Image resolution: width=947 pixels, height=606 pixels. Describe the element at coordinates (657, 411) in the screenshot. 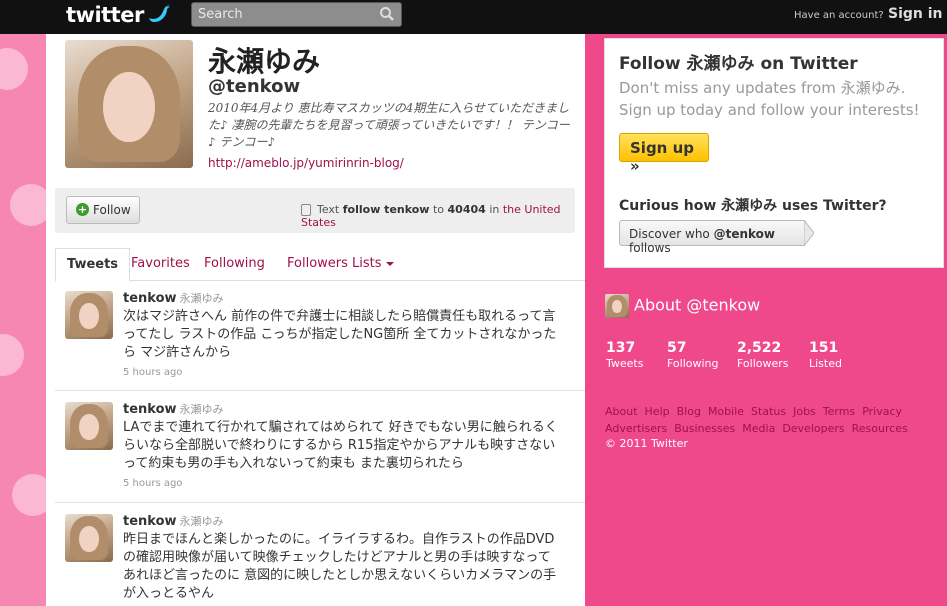

I see `footer-link-help: Help` at that location.